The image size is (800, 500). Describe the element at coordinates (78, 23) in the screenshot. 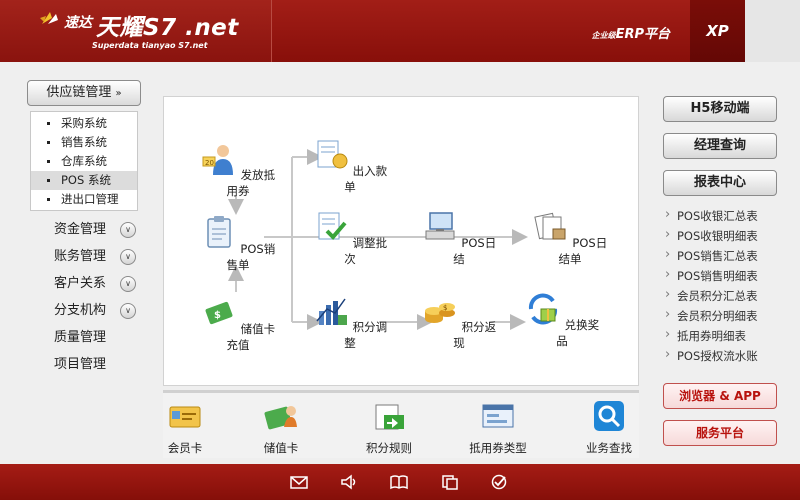

I see `logo-brand: 速达` at that location.